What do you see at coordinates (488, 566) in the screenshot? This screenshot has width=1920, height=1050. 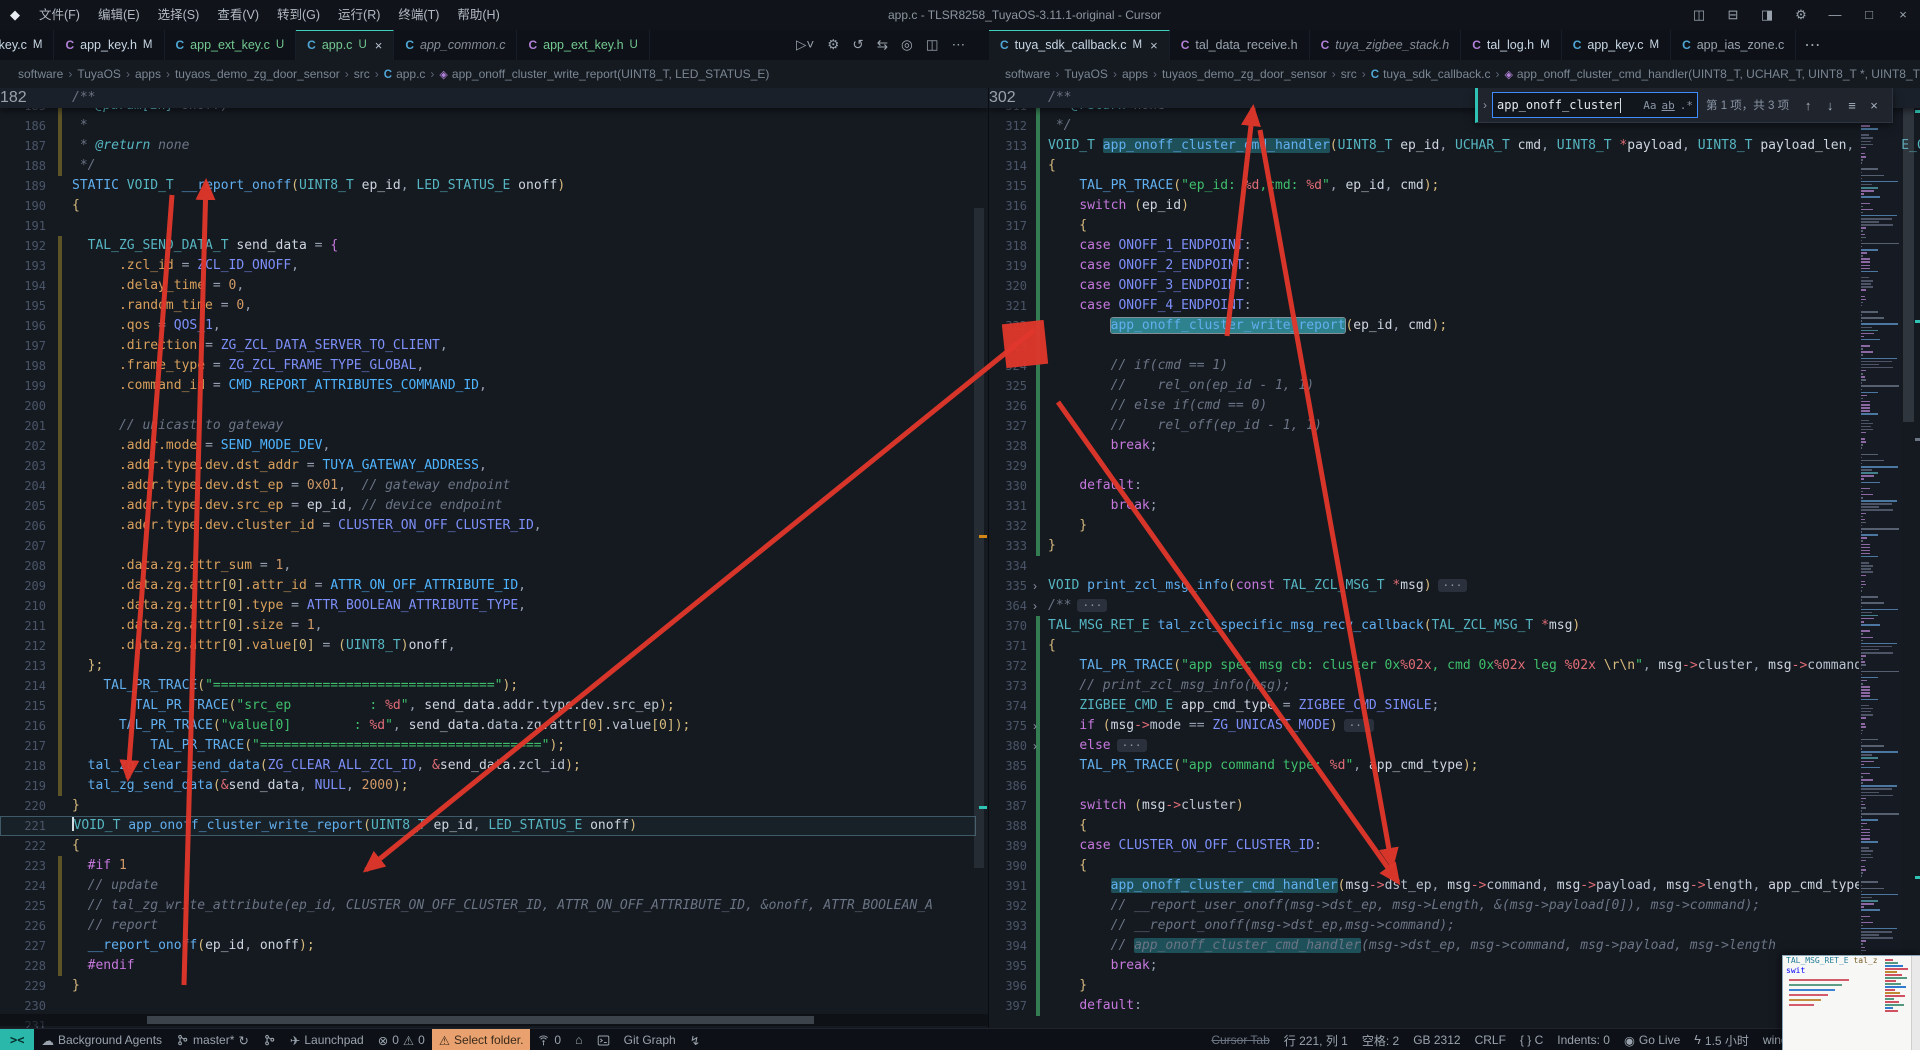 I see `code-line-208: 208 .data.zg.attr_sum = 1,` at bounding box center [488, 566].